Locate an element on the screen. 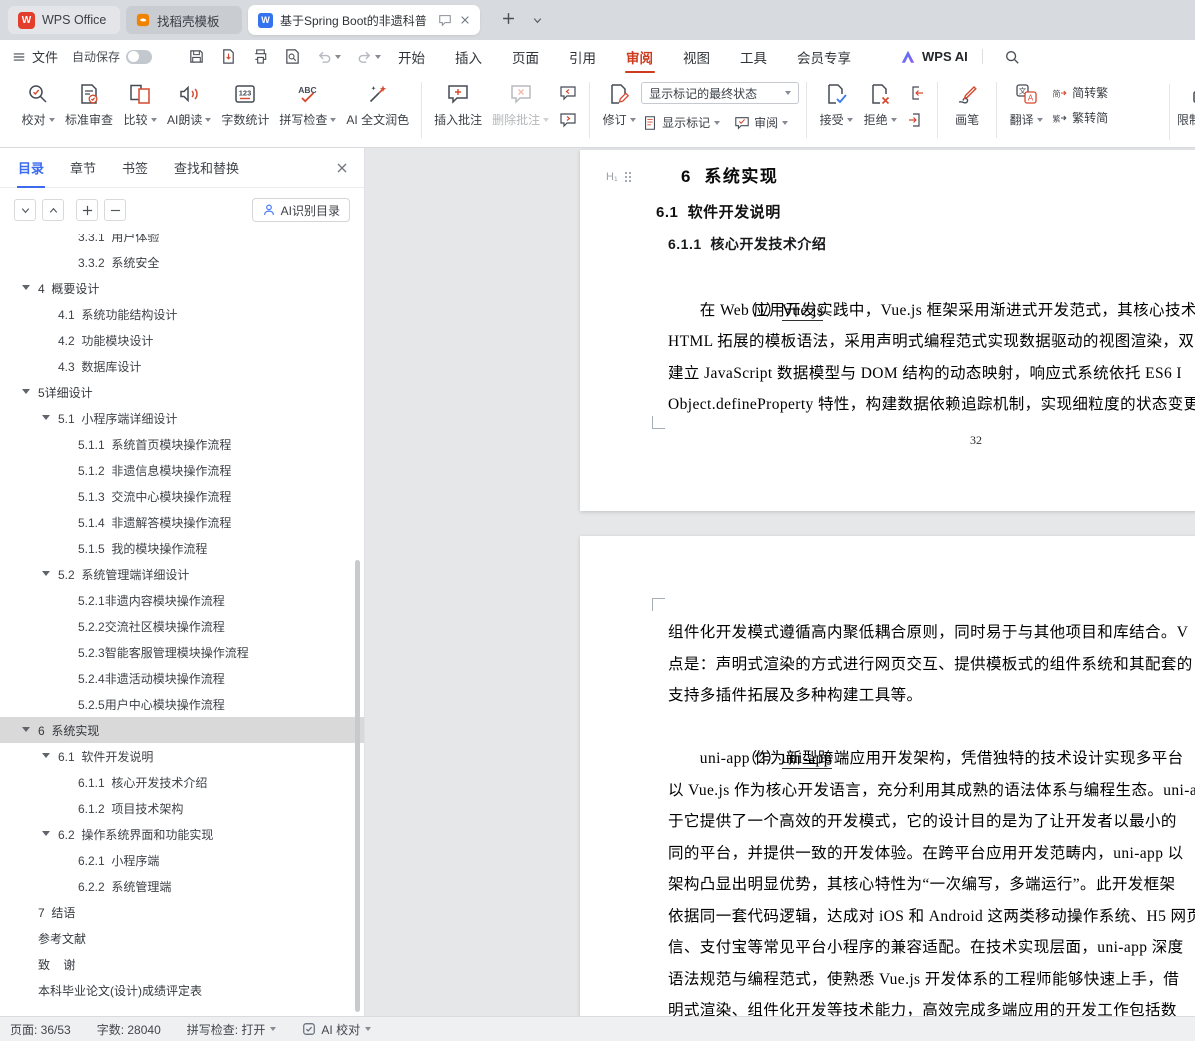 The width and height of the screenshot is (1195, 1041). next-comment-button is located at coordinates (568, 120).